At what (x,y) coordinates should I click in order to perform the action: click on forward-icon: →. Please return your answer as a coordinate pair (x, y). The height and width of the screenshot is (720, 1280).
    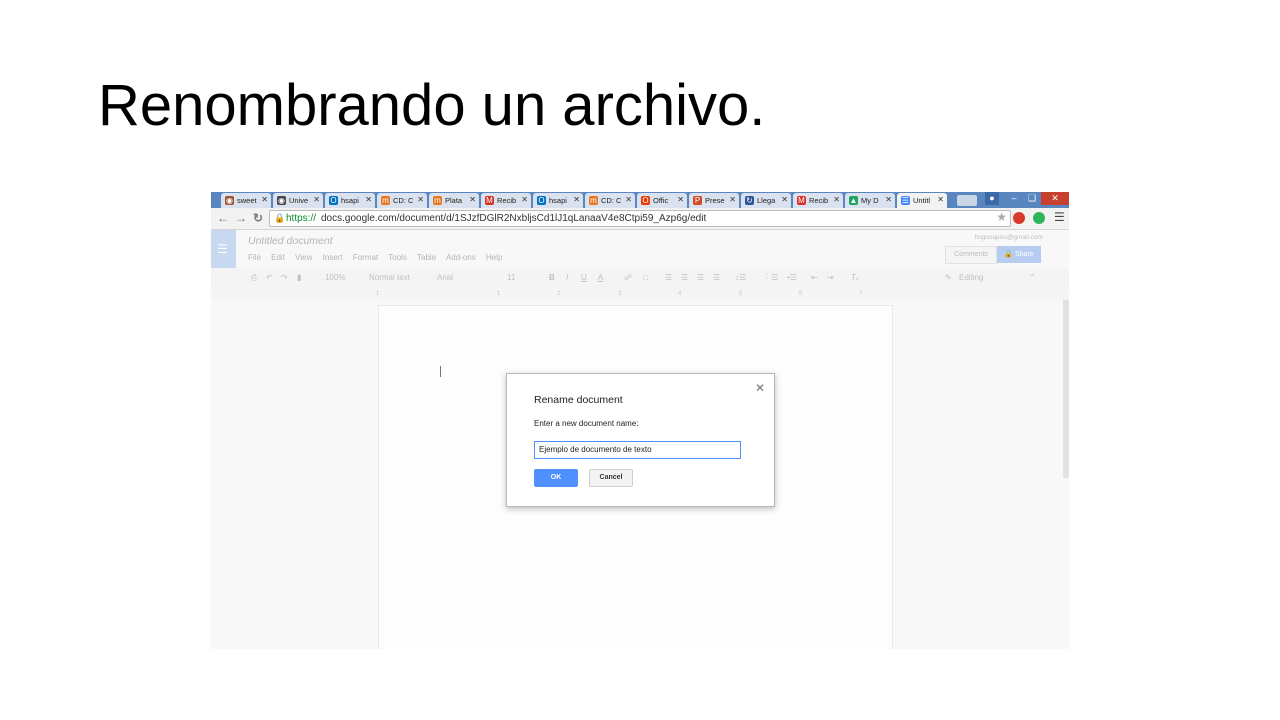
    Looking at the image, I should click on (241, 218).